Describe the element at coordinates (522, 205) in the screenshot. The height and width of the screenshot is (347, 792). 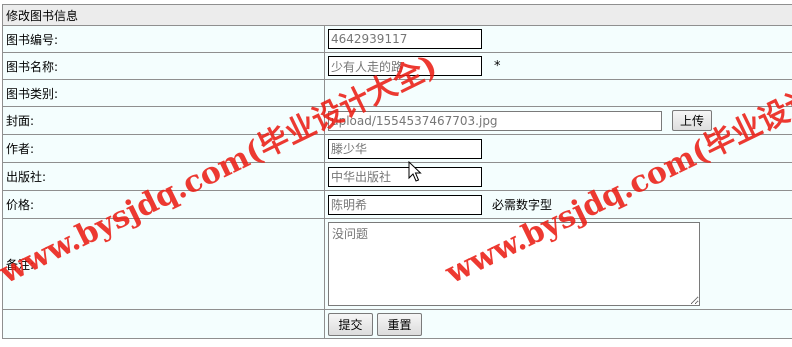
I see `price-hint: 必需数字型` at that location.